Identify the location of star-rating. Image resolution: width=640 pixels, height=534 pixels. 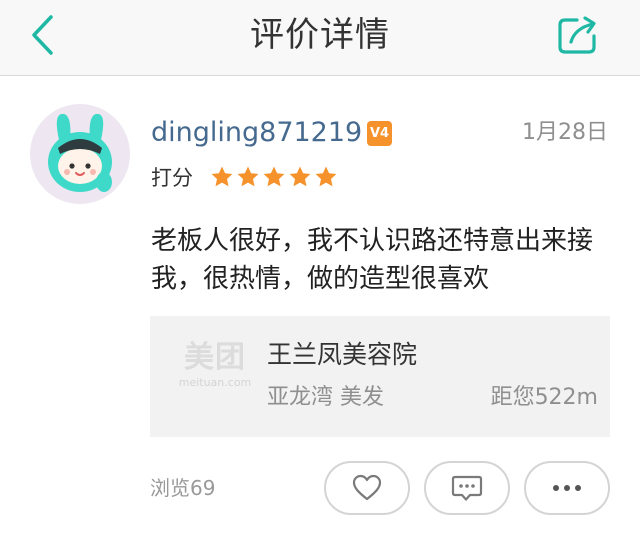
(274, 177).